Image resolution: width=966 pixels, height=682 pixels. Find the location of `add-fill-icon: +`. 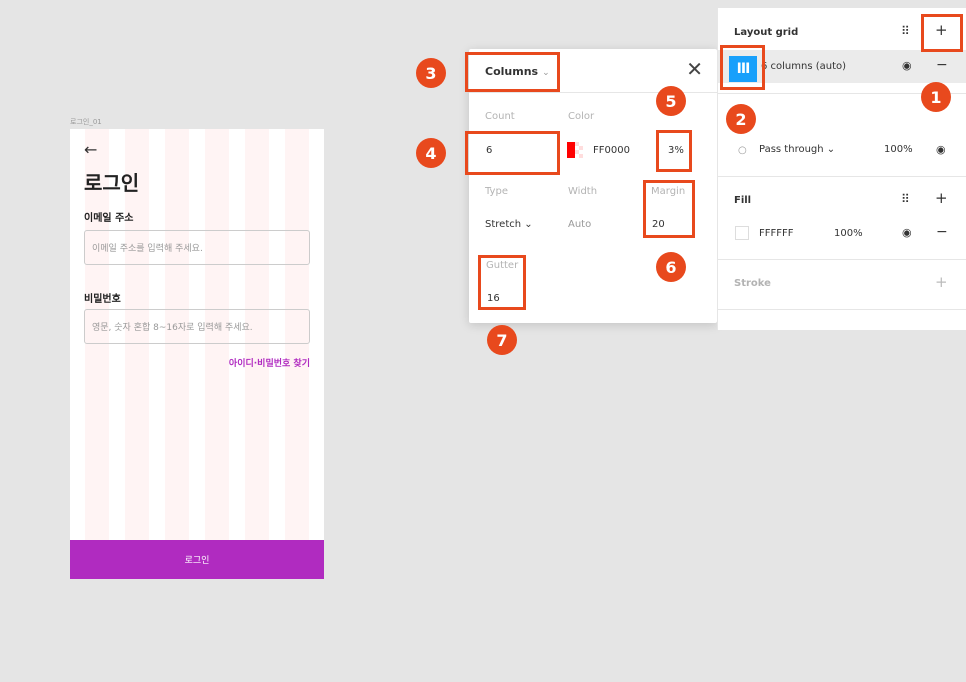

add-fill-icon: + is located at coordinates (941, 198).